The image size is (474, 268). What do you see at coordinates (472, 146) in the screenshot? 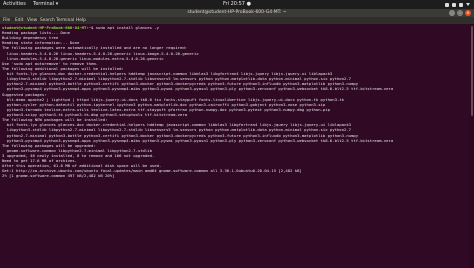
I see `terminal-scrollbar` at bounding box center [472, 146].